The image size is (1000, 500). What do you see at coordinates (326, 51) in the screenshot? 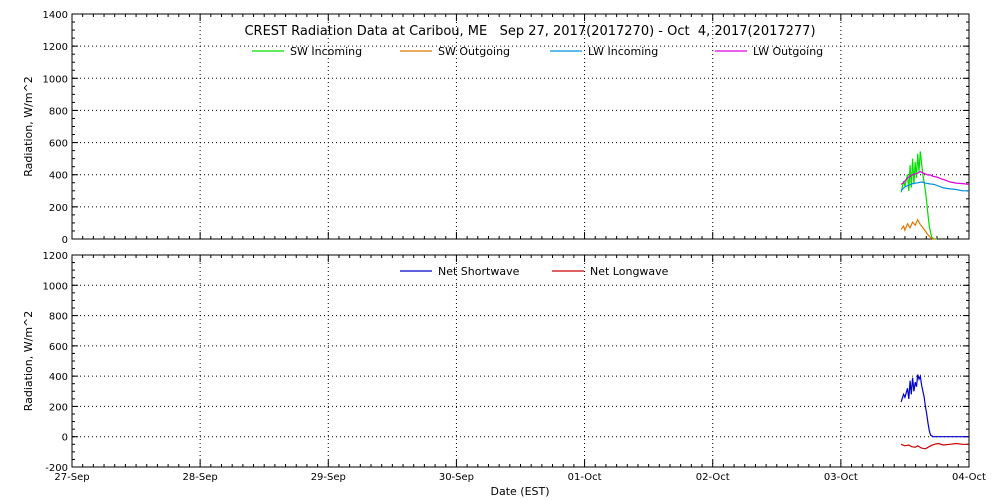
I see `legend-label-sw_in: SW Incoming` at bounding box center [326, 51].